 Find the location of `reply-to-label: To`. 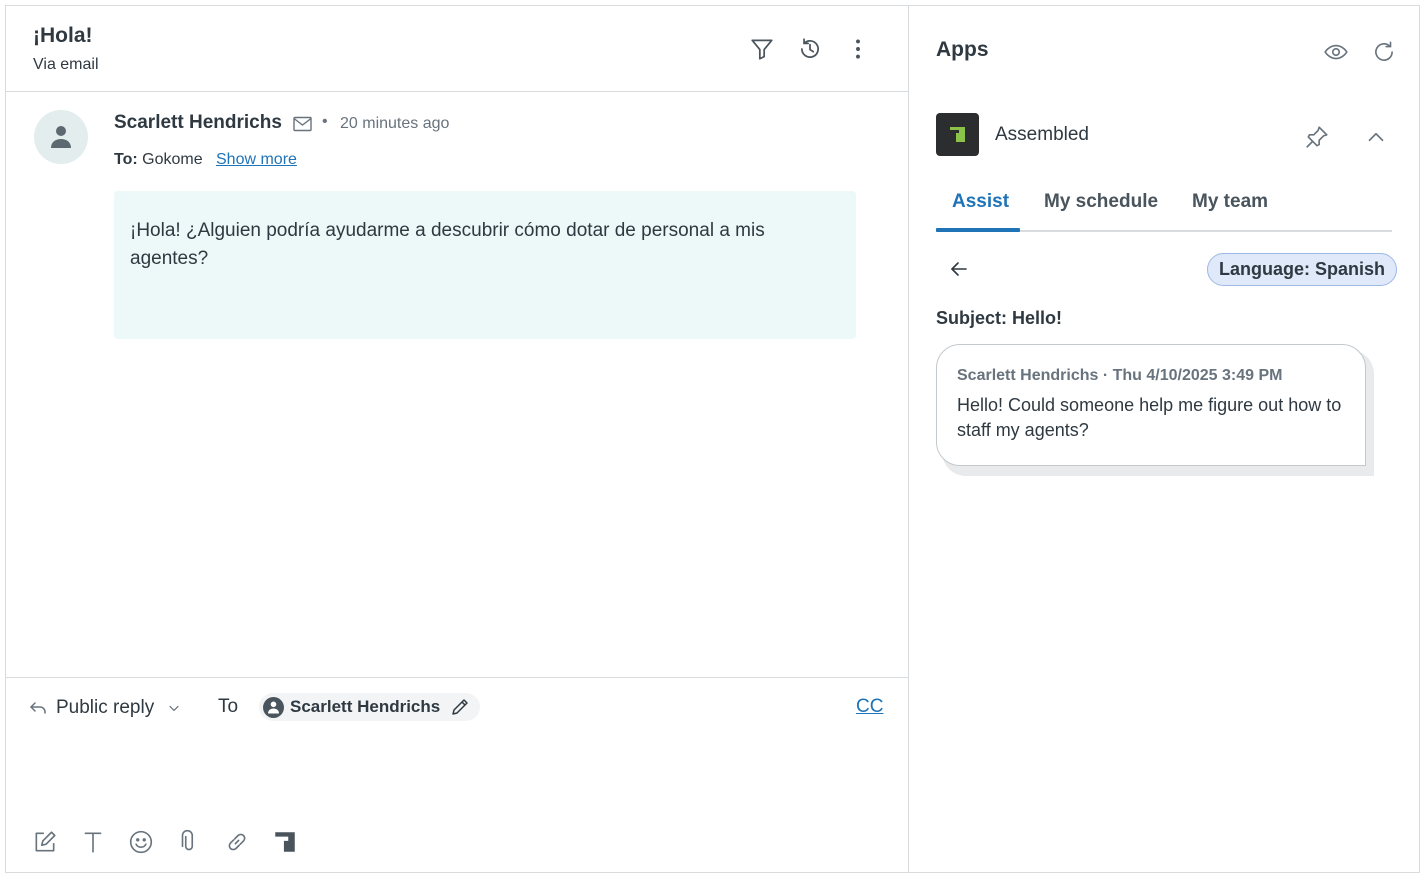

reply-to-label: To is located at coordinates (228, 706).